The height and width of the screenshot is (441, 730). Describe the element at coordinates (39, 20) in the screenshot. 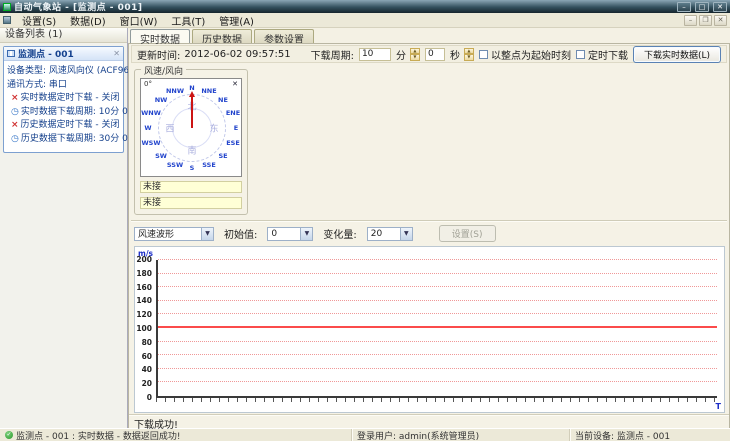

I see `menu-settings: 设置(S)` at that location.